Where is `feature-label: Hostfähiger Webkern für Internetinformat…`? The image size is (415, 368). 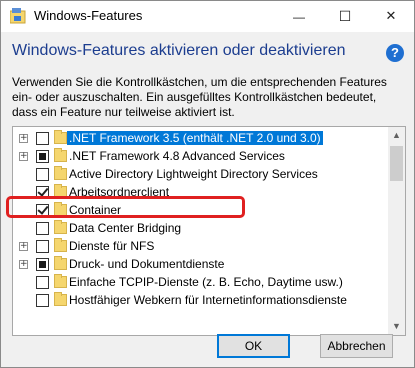 feature-label: Hostfähiger Webkern für Internetinformat… is located at coordinates (208, 300).